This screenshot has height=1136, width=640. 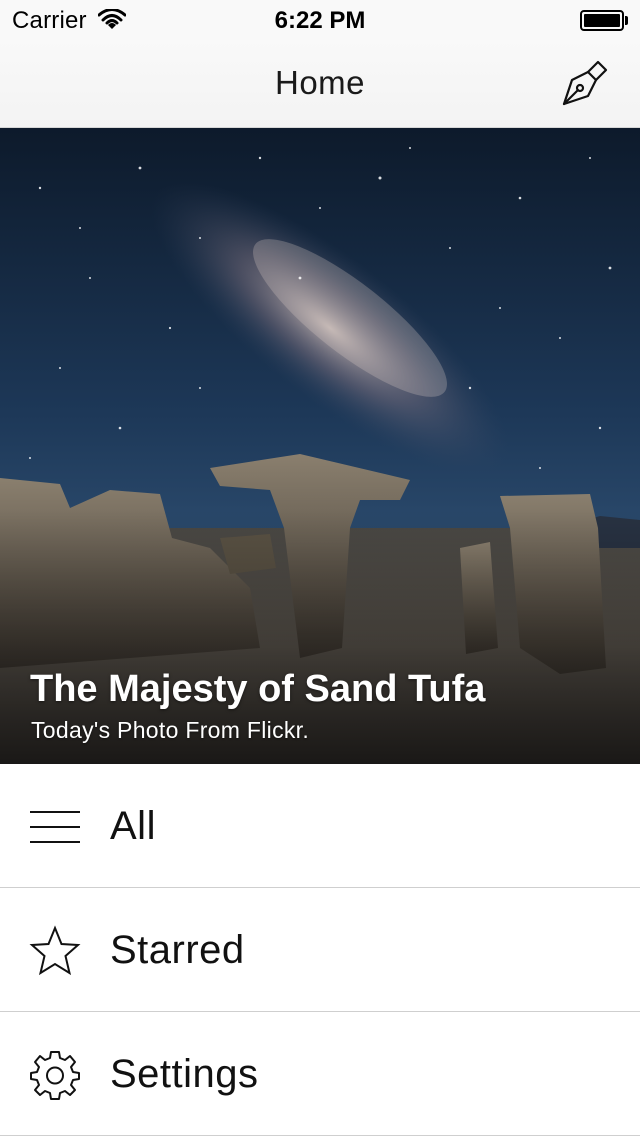 What do you see at coordinates (585, 83) in the screenshot?
I see `compose-button` at bounding box center [585, 83].